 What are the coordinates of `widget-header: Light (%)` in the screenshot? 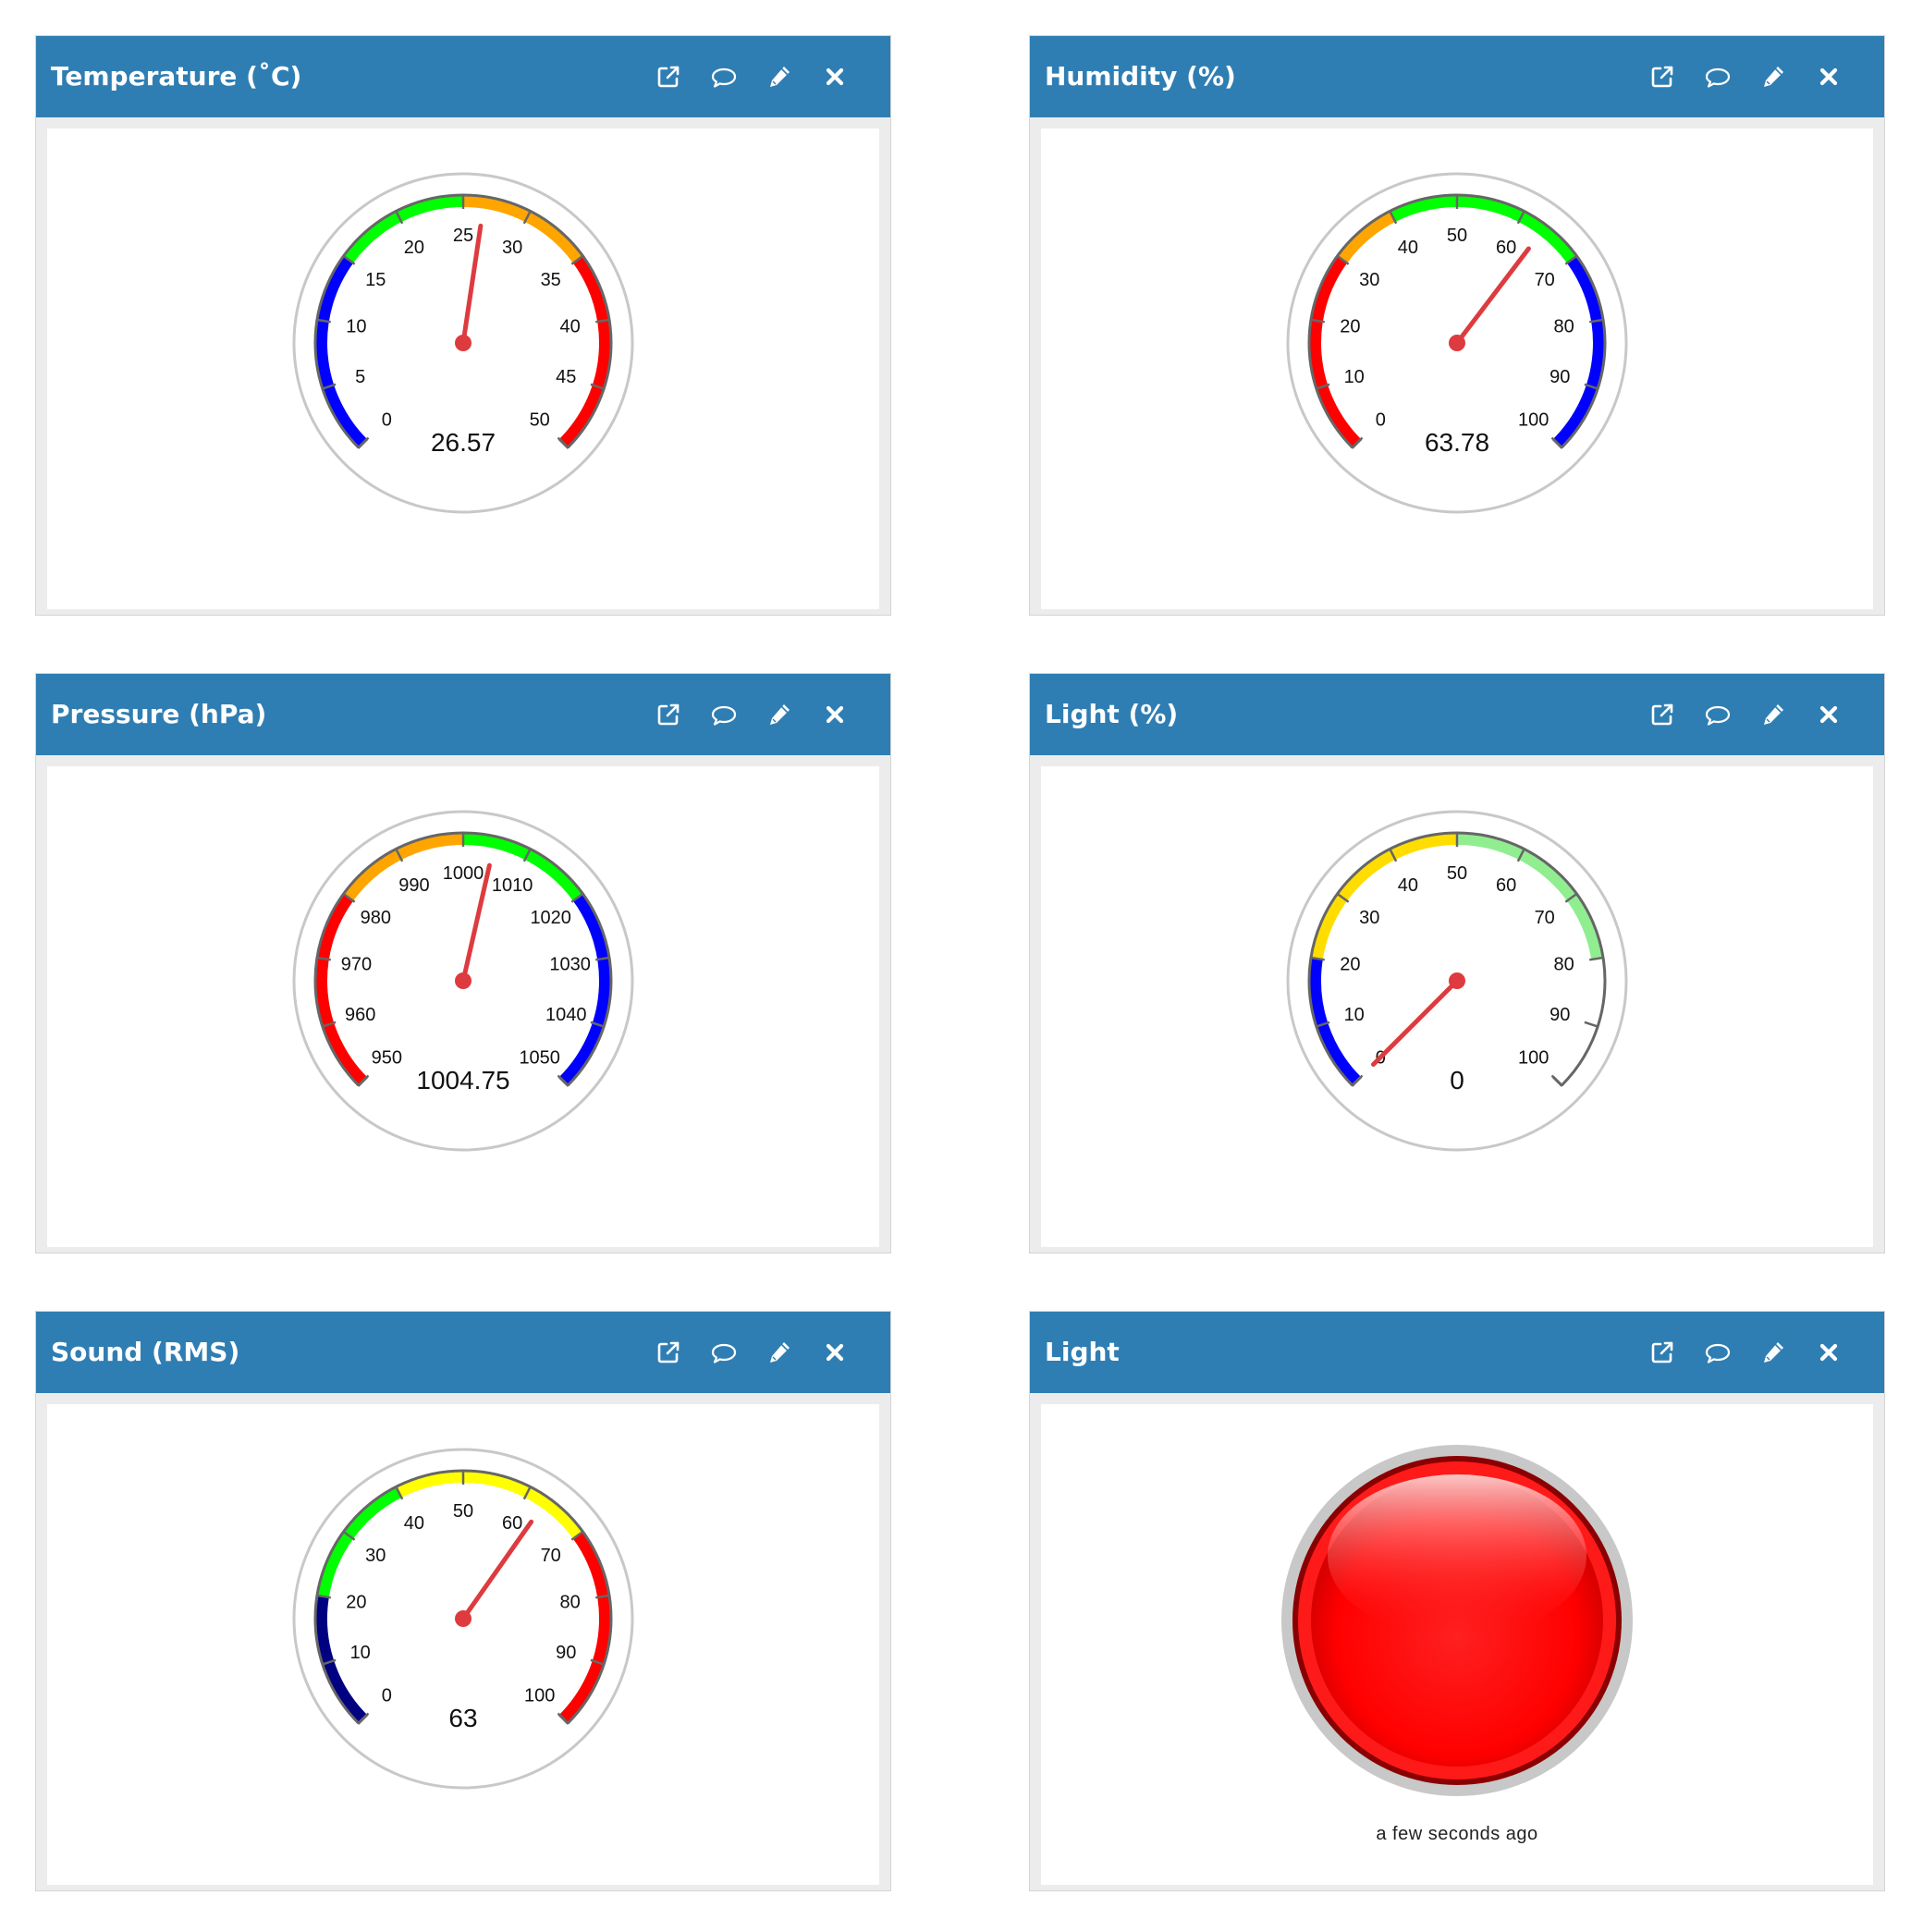 It's located at (1457, 714).